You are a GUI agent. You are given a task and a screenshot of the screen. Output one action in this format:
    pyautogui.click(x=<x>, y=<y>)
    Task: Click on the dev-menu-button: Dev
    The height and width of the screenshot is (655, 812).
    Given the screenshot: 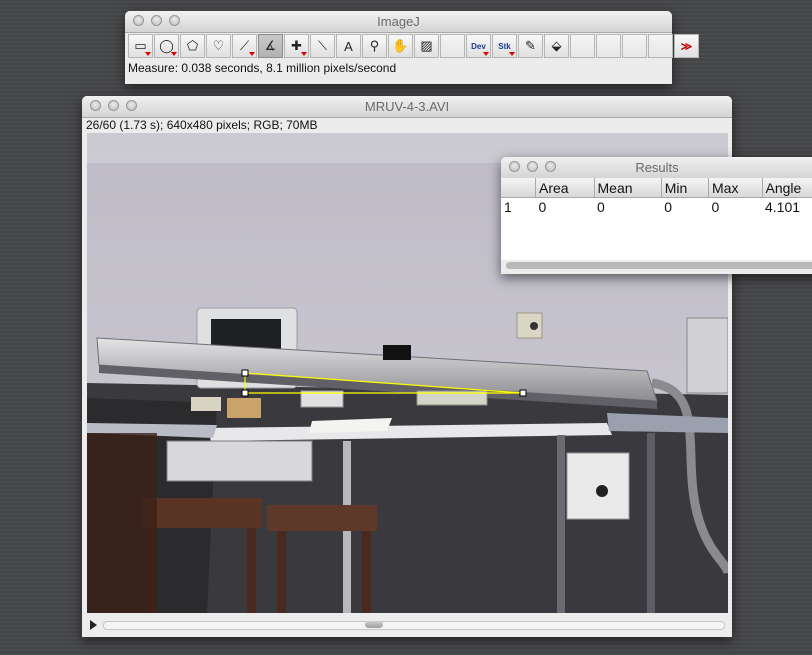 What is the action you would take?
    pyautogui.click(x=478, y=46)
    